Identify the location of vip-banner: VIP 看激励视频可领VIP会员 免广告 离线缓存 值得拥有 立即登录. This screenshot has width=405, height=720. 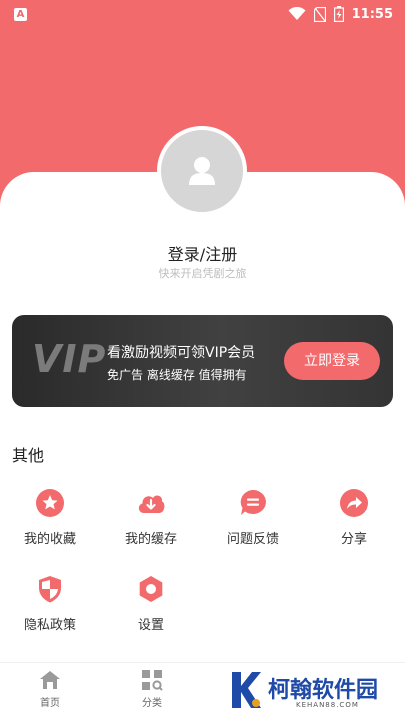
(202, 361).